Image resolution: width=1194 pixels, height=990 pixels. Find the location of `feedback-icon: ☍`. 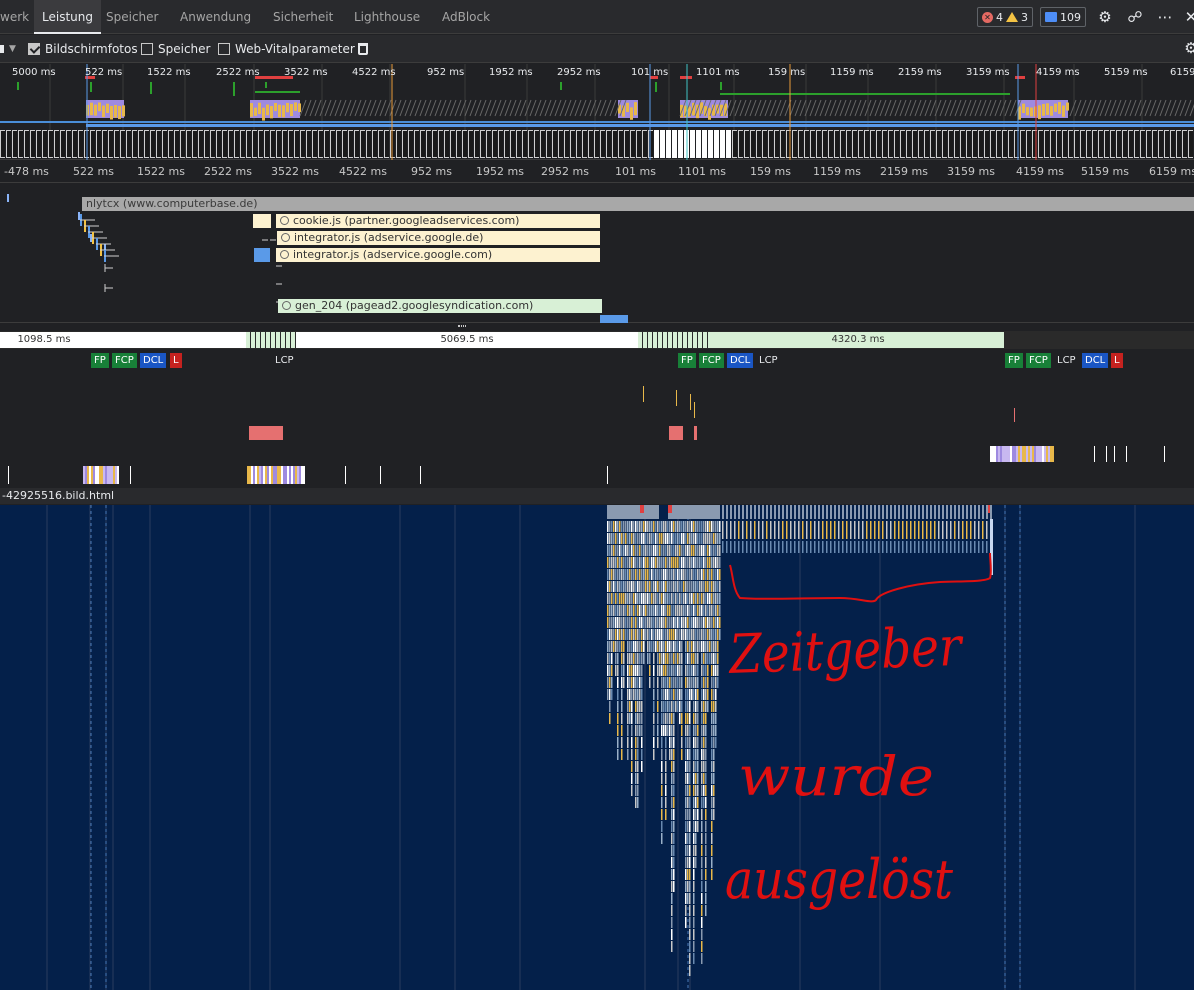

feedback-icon: ☍ is located at coordinates (1135, 17).